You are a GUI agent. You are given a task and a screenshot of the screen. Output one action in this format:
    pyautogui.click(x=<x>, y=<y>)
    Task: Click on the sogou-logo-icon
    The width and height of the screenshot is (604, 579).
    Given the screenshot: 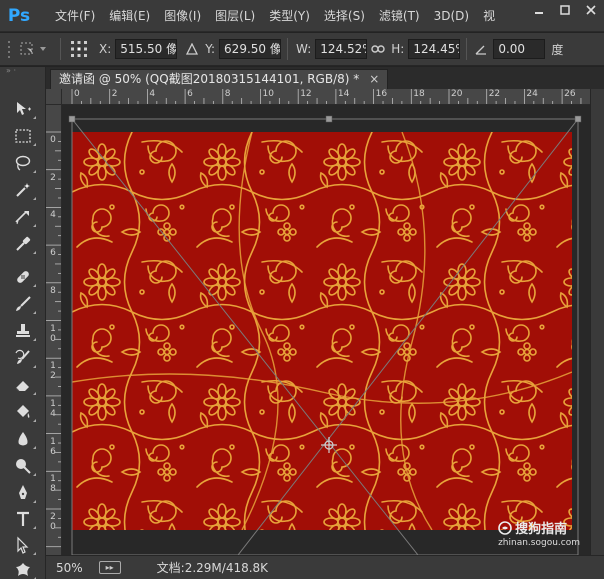 What is the action you would take?
    pyautogui.click(x=505, y=527)
    